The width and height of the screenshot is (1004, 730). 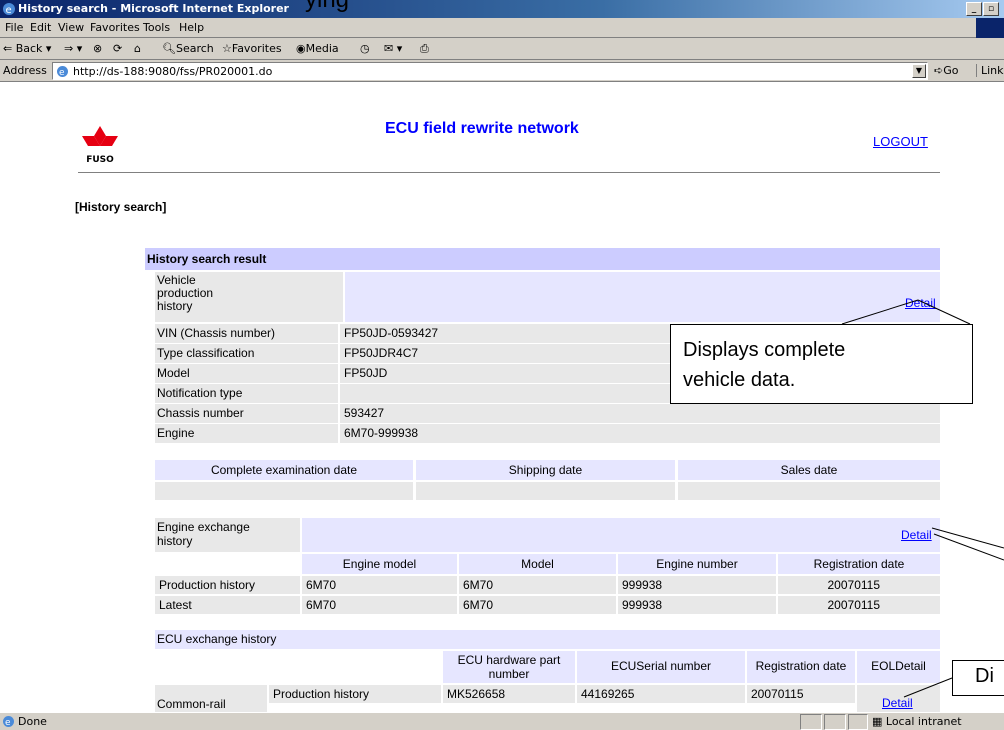 I want to click on engine-exchange-text: Engine exchange history, so click(x=203, y=534).